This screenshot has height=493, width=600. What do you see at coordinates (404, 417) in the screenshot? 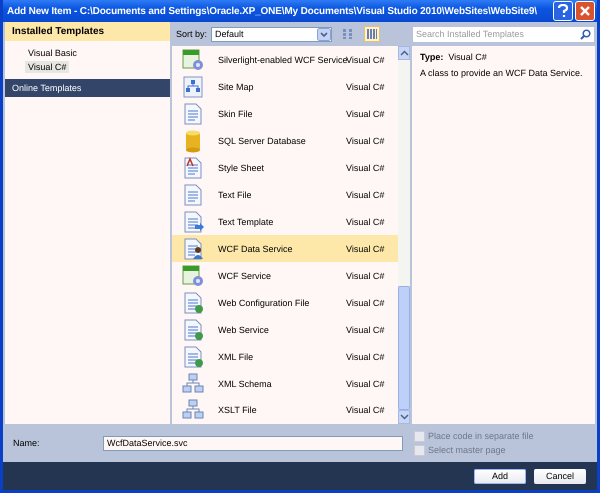
I see `scroll-down-icon` at bounding box center [404, 417].